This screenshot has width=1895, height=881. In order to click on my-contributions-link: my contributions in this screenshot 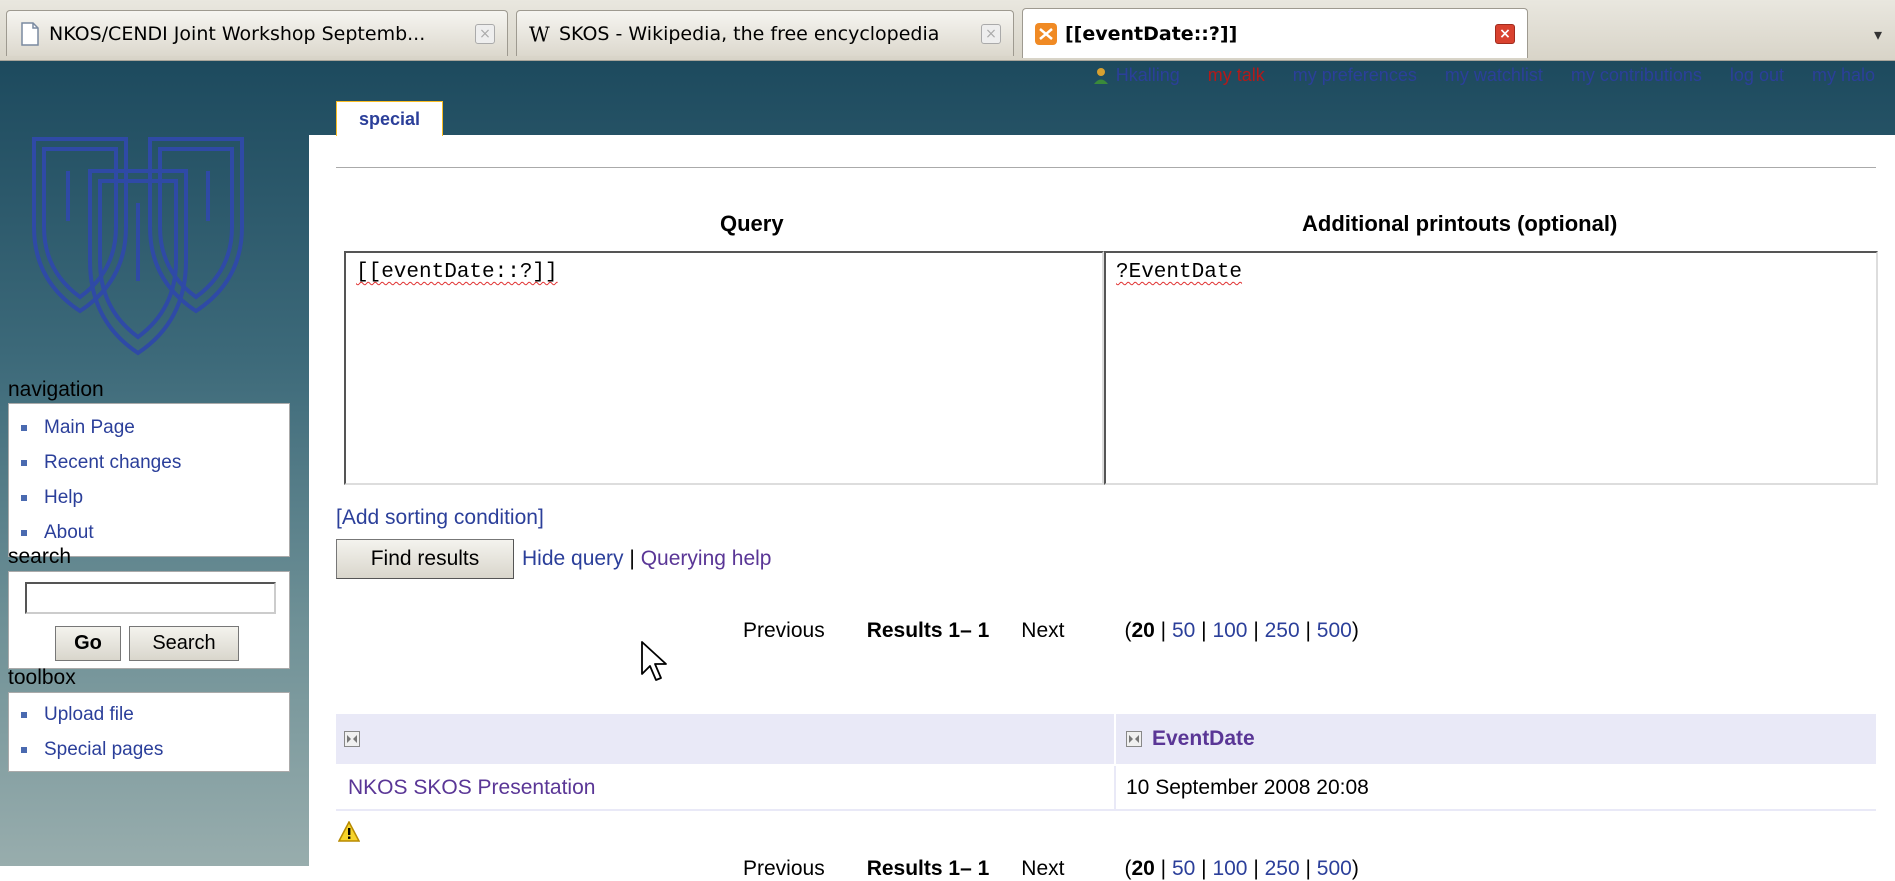, I will do `click(1636, 75)`.